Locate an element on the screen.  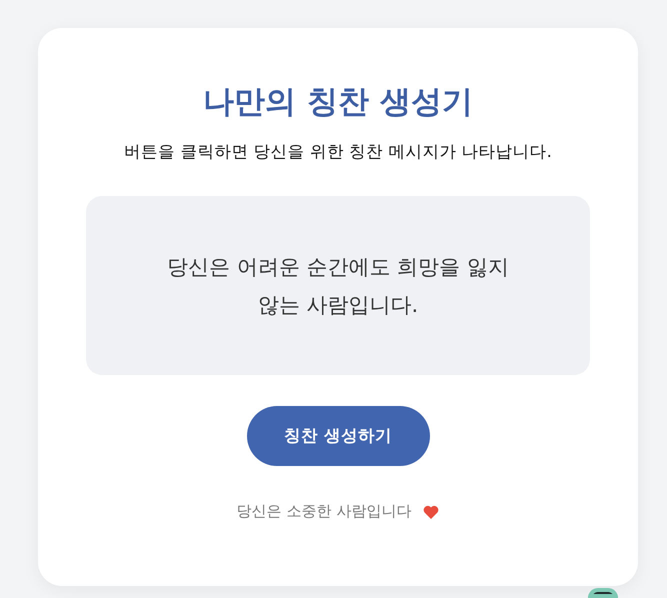
footer-text: 당신은 소중한 사람입니다 is located at coordinates (324, 511).